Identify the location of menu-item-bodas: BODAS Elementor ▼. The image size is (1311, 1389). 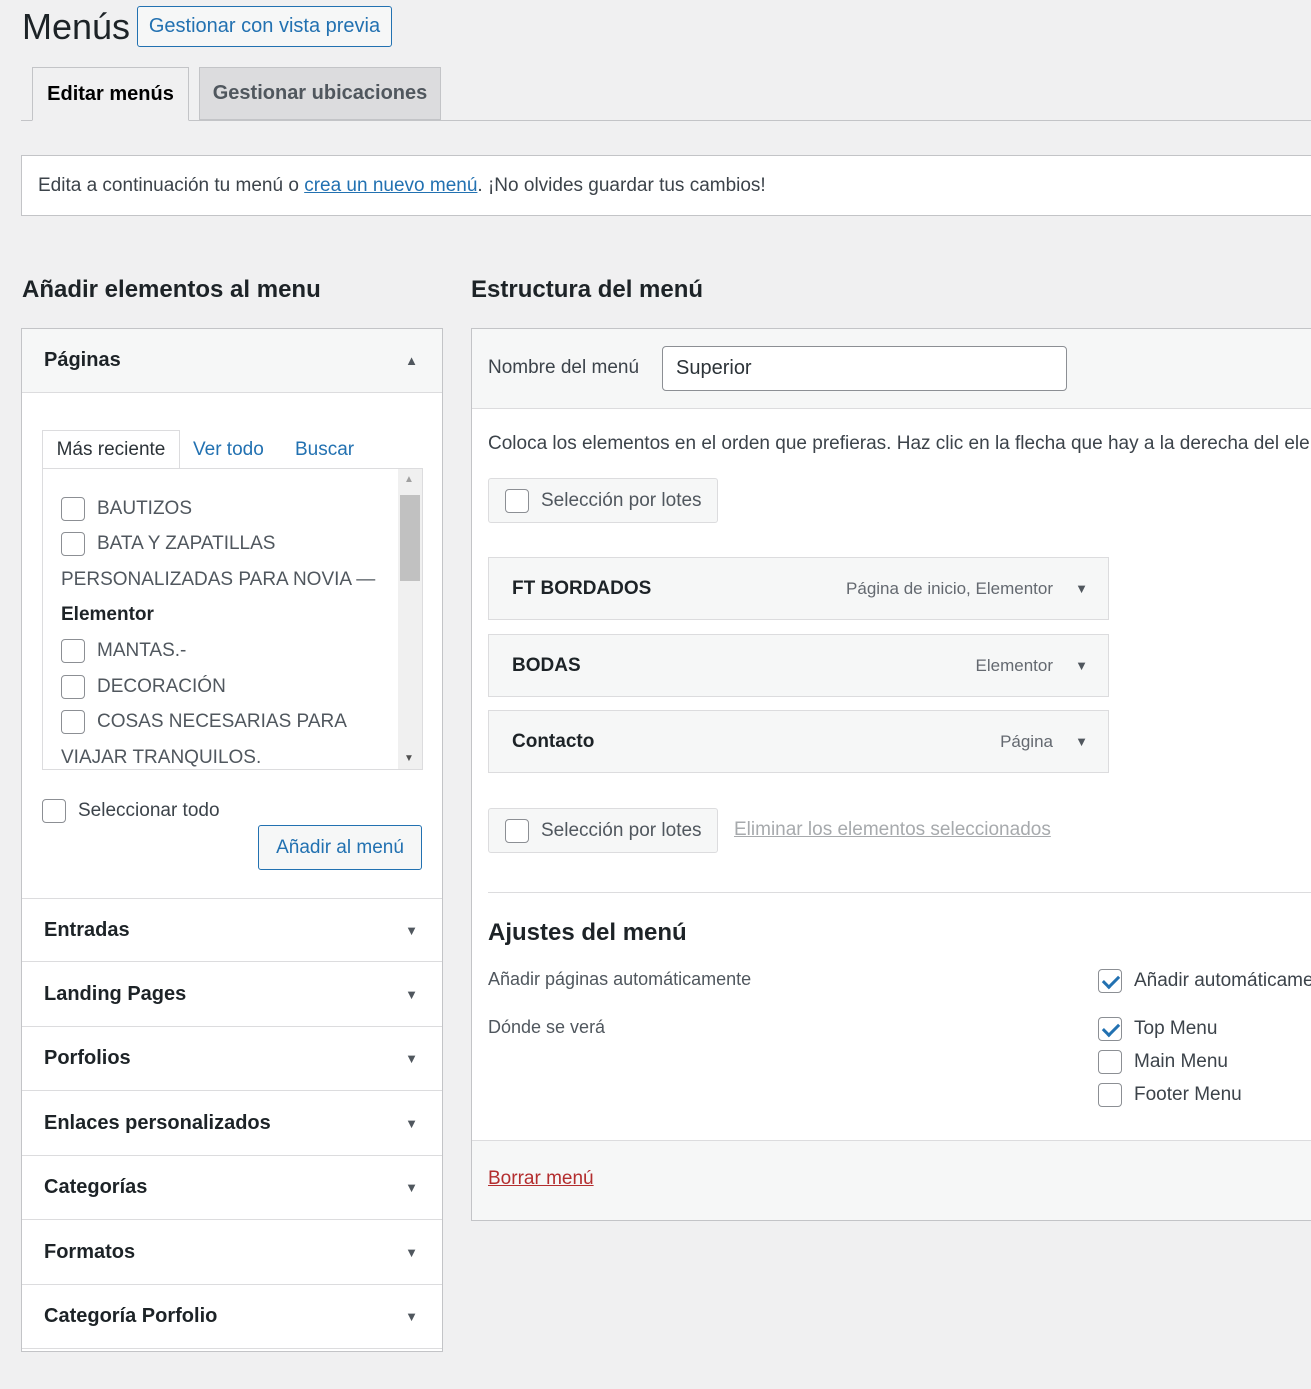
(798, 665).